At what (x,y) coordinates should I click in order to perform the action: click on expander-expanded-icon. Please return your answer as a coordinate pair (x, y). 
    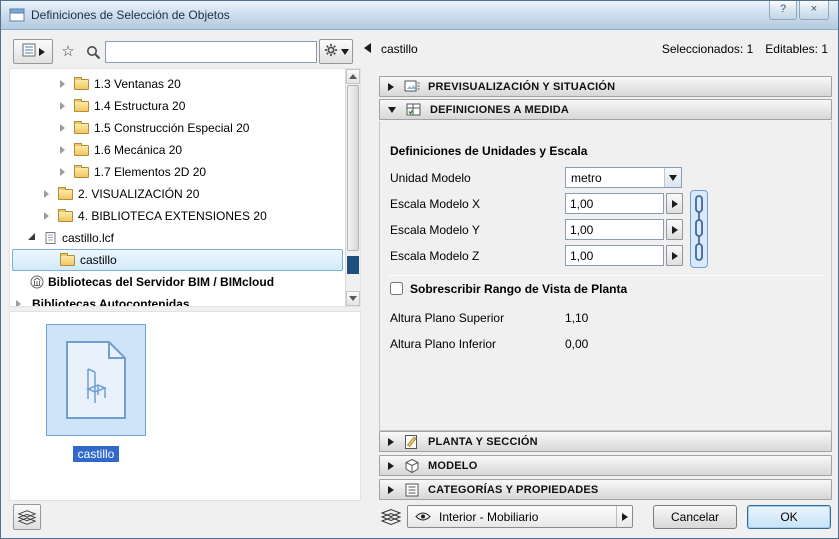
    Looking at the image, I should click on (31, 236).